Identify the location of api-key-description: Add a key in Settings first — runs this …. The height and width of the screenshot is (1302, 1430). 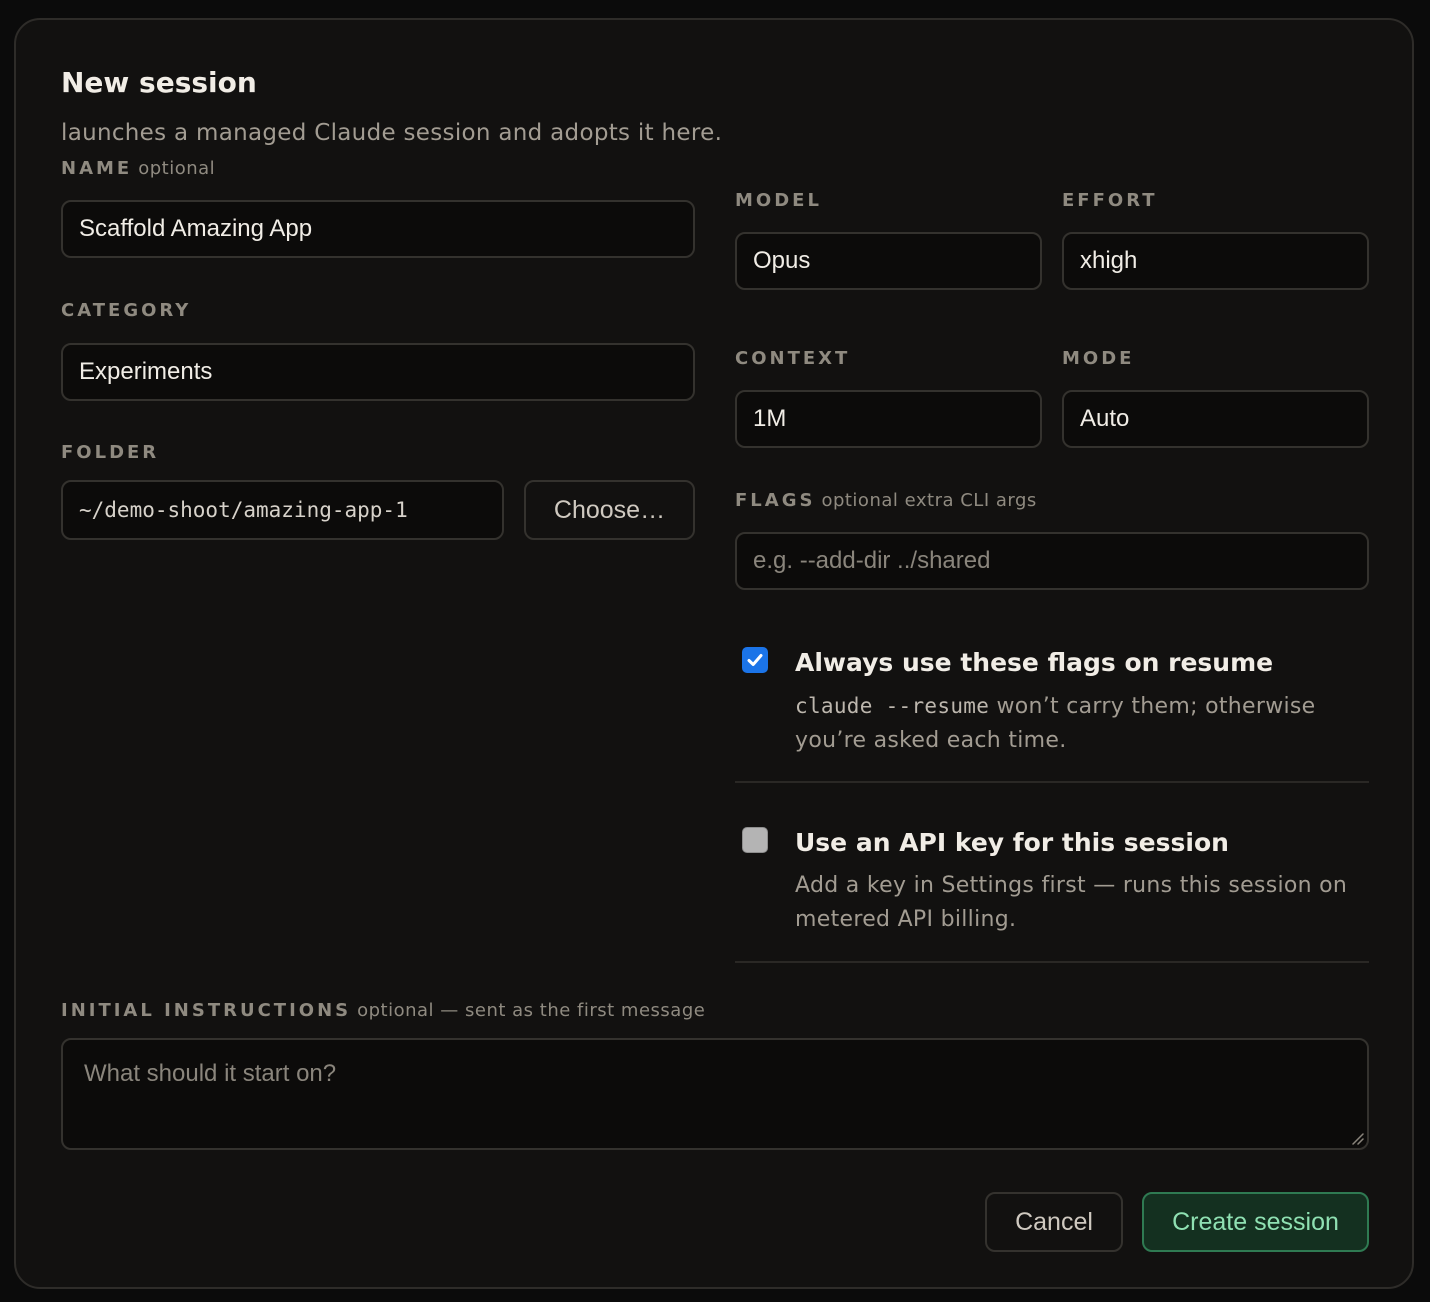
(1071, 902).